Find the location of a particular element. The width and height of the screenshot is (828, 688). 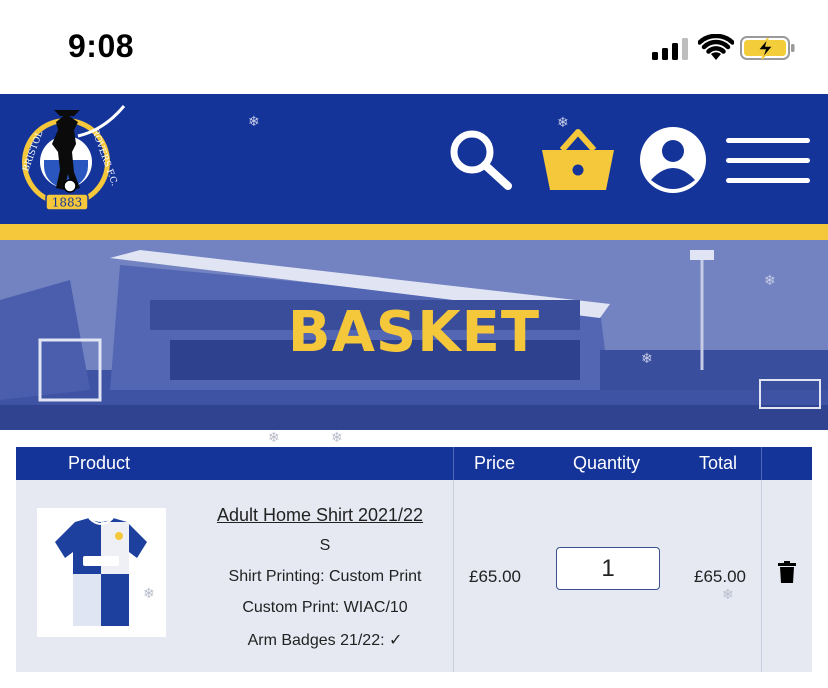

page-title: BASKET is located at coordinates (414, 332).